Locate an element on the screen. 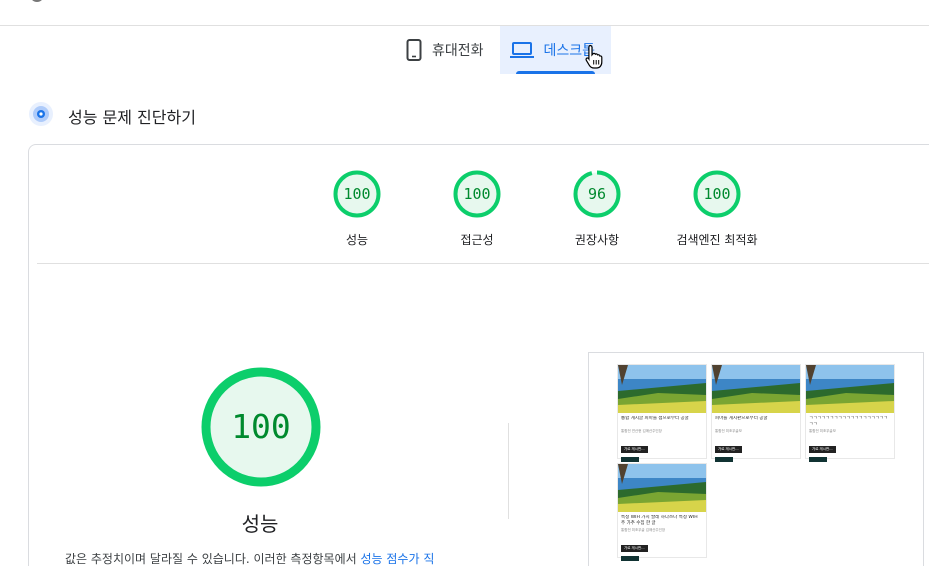 The width and height of the screenshot is (929, 566). gauge-best-practices: 96 권장사항 is located at coordinates (597, 208).